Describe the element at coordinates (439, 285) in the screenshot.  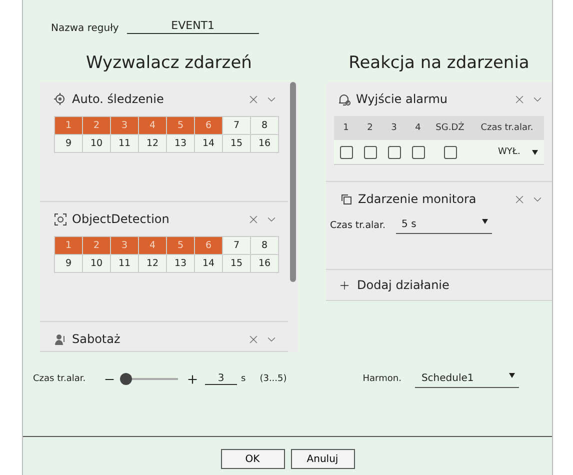
I see `add-action-button: Dodaj działanie` at that location.